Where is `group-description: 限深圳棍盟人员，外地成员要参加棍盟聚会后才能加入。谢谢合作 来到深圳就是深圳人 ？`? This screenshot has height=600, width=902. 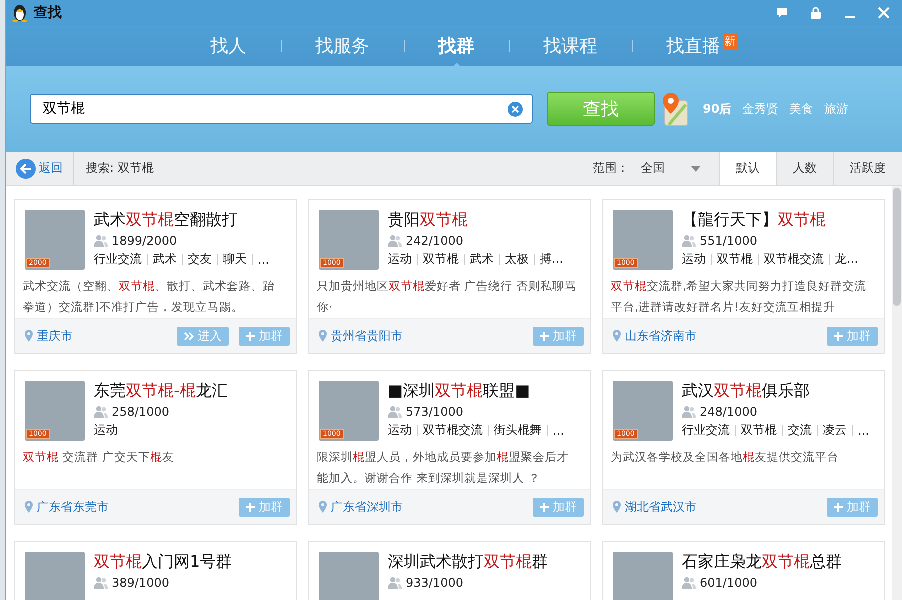
group-description: 限深圳棍盟人员，外地成员要参加棍盟聚会后才能加入。谢谢合作 来到深圳就是深圳人 ？ is located at coordinates (443, 468).